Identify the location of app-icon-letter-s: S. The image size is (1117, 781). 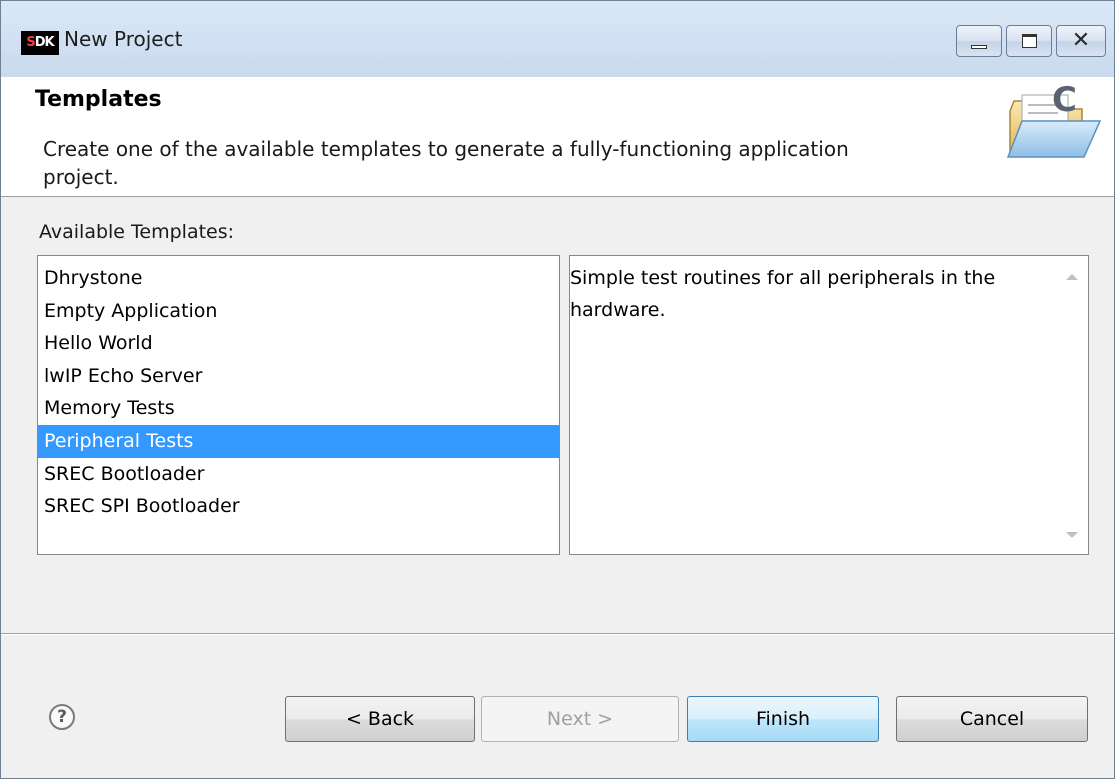
(30, 42).